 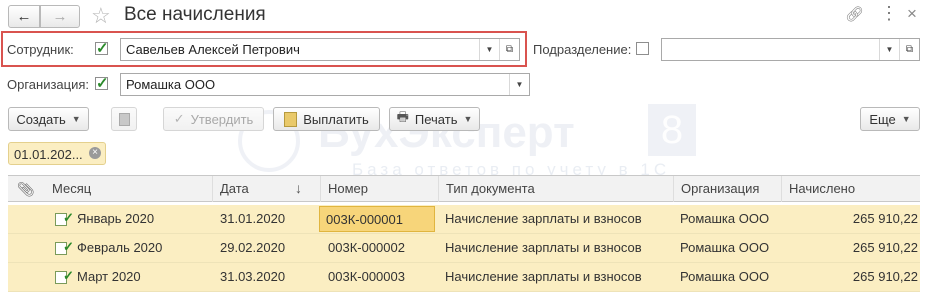 What do you see at coordinates (48, 84) in the screenshot?
I see `organization-label: Организация:` at bounding box center [48, 84].